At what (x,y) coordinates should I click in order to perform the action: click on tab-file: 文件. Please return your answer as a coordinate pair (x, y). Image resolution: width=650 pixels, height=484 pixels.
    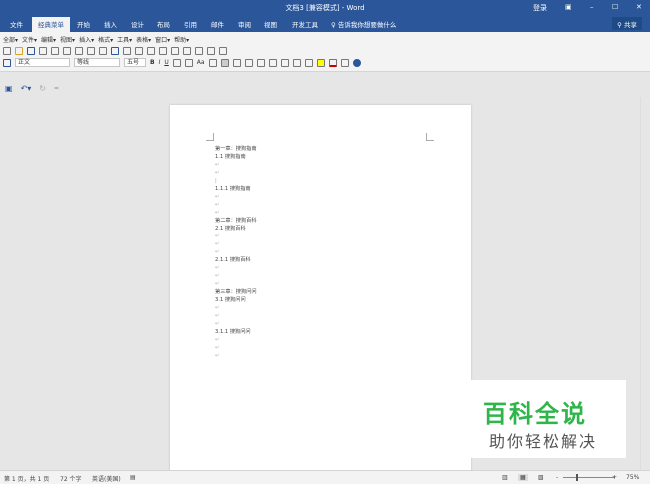
    Looking at the image, I should click on (16, 24).